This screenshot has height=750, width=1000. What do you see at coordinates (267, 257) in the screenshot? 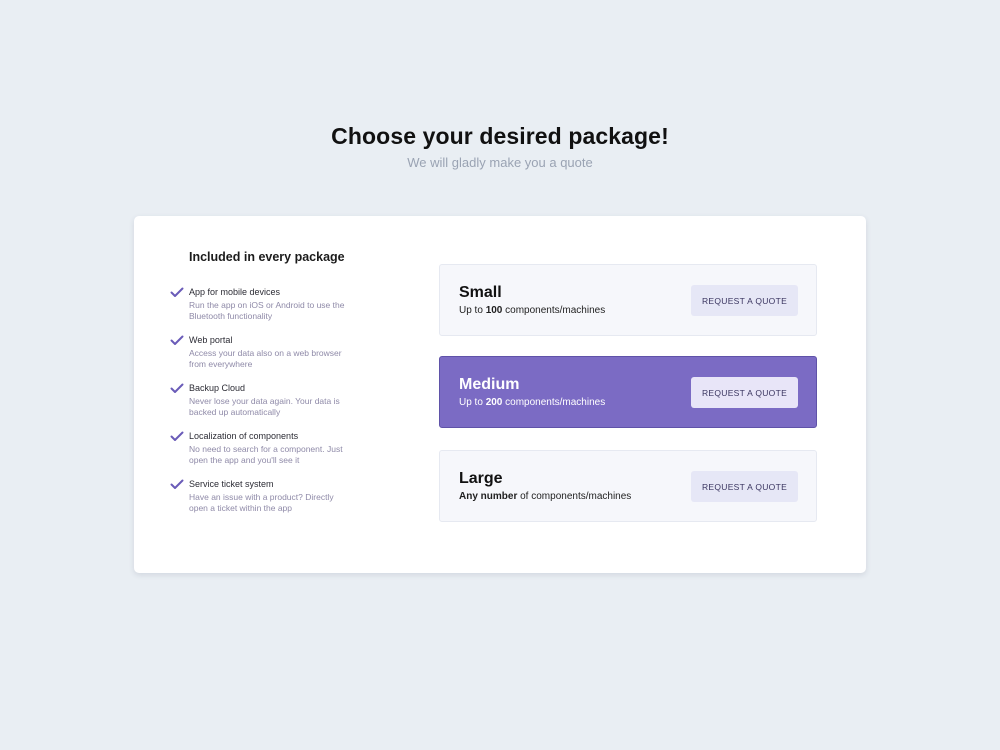
I see `features-title: Included in every package` at bounding box center [267, 257].